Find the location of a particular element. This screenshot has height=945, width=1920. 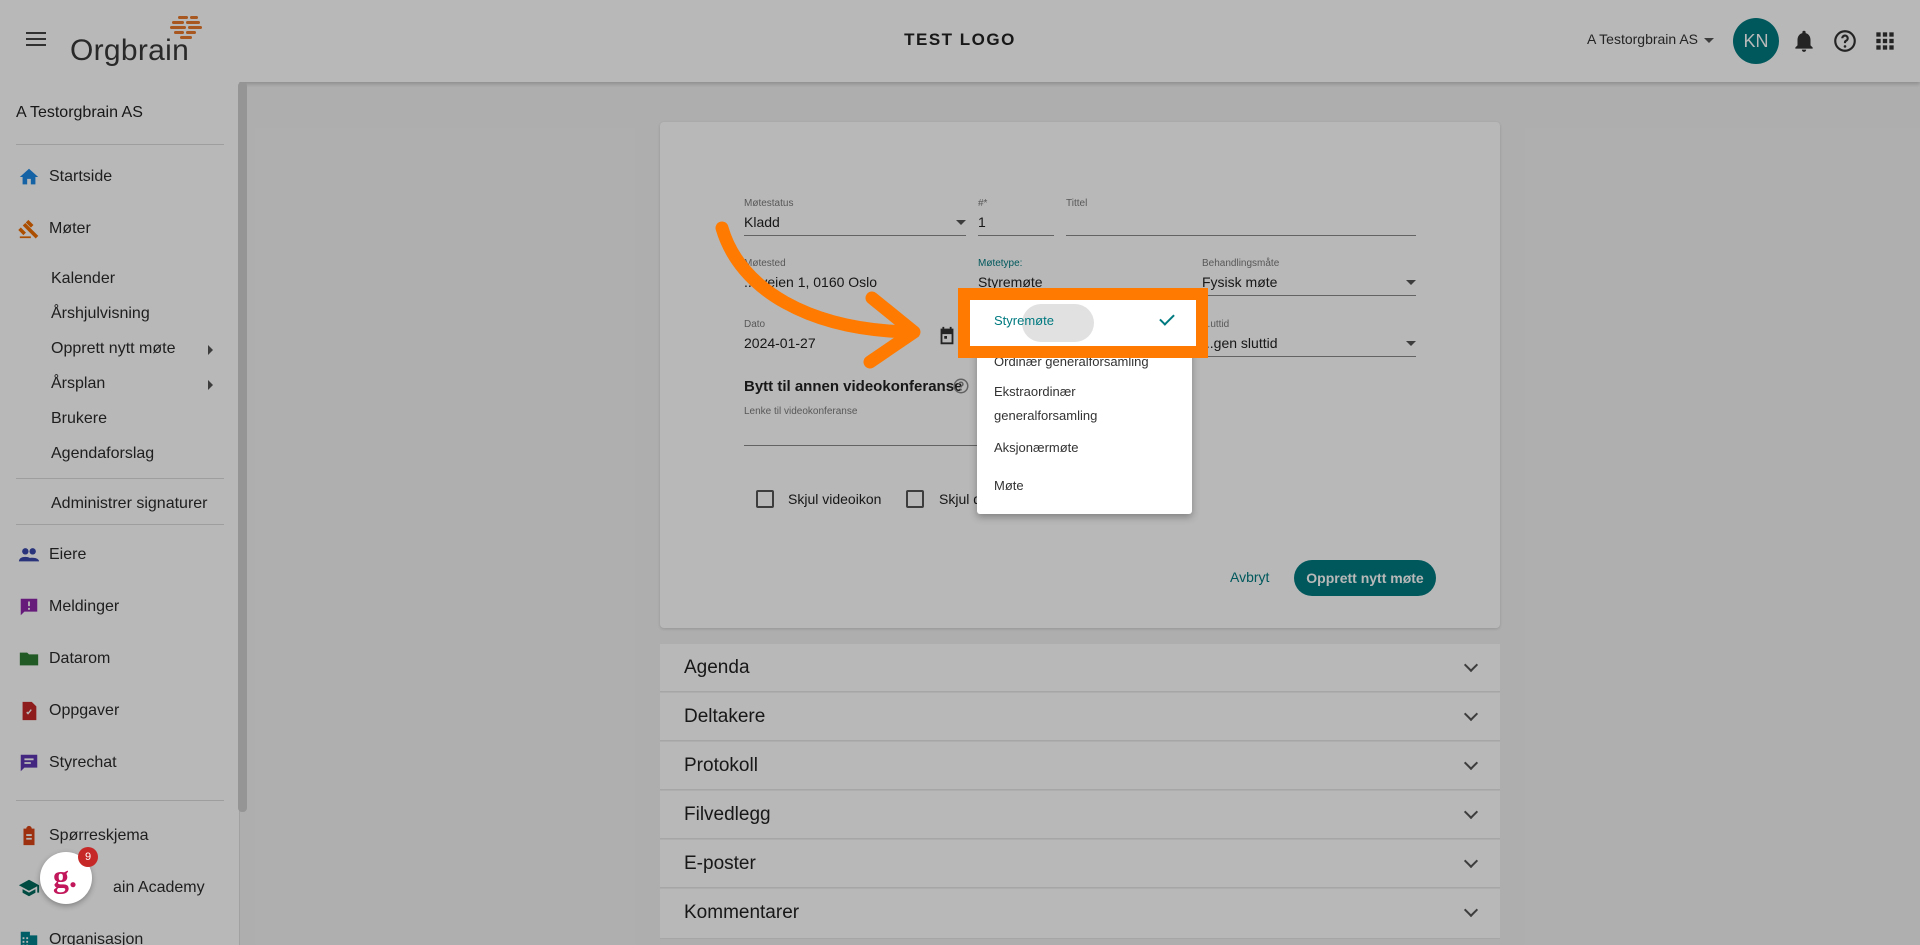

option-ekstraordinaer-line2: generalforsamling is located at coordinates (1045, 416).